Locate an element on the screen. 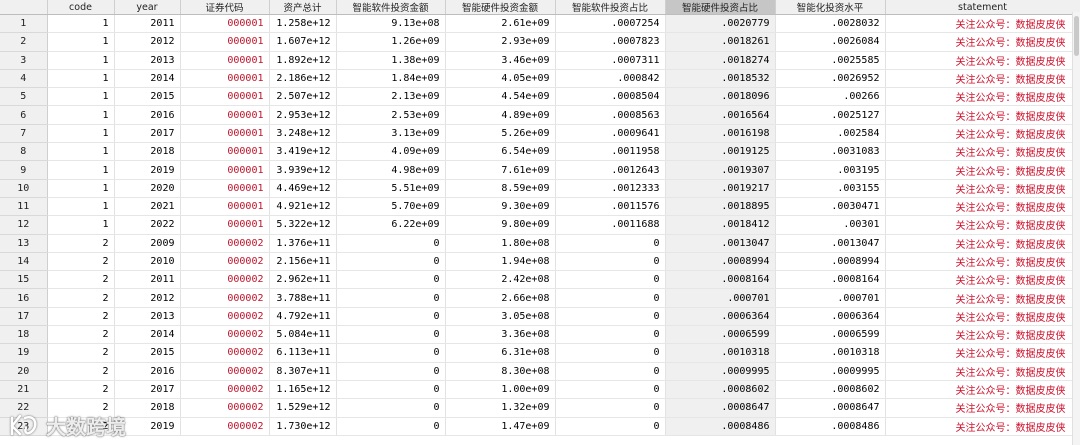 Image resolution: width=1080 pixels, height=445 pixels. vertical-scrollbar is located at coordinates (1076, 228).